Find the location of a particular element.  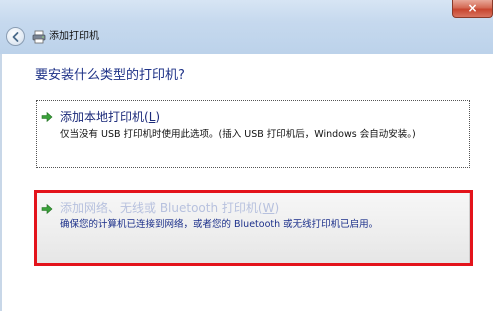

option-local-title: 添加本地打印机(L) is located at coordinates (110, 117).